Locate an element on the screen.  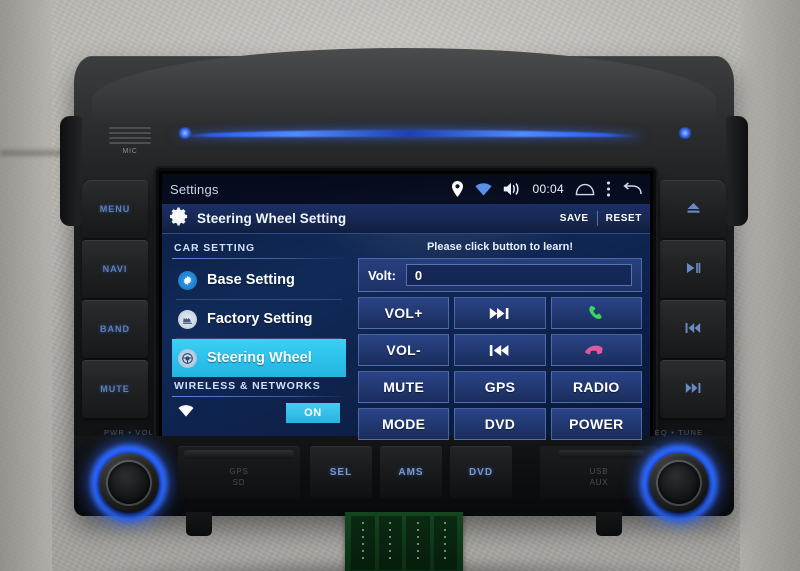
learn-button-vol-down: VOL- is located at coordinates (404, 350).